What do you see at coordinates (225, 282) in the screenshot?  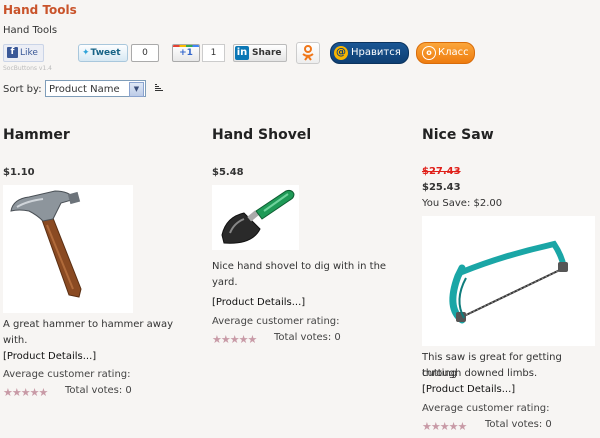 I see `product-description-line2: yard.` at bounding box center [225, 282].